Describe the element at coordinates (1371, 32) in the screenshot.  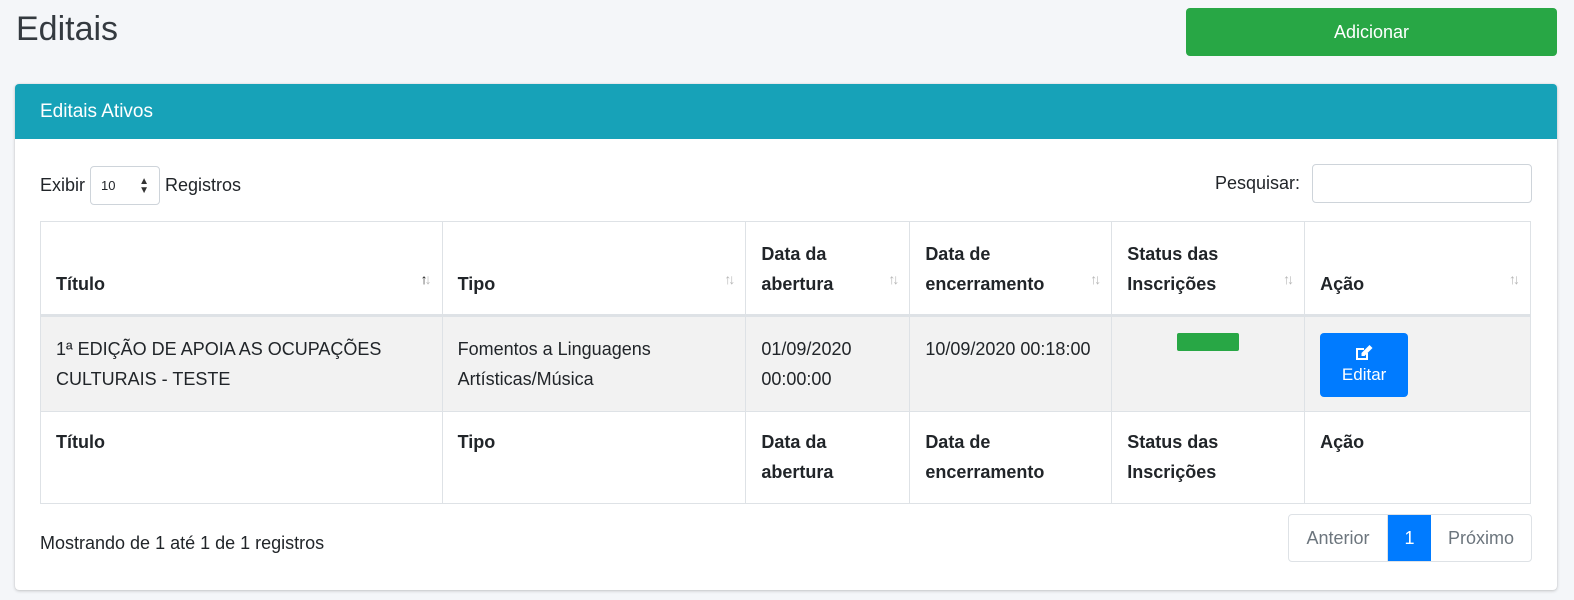
I see `add-button: Adicionar` at that location.